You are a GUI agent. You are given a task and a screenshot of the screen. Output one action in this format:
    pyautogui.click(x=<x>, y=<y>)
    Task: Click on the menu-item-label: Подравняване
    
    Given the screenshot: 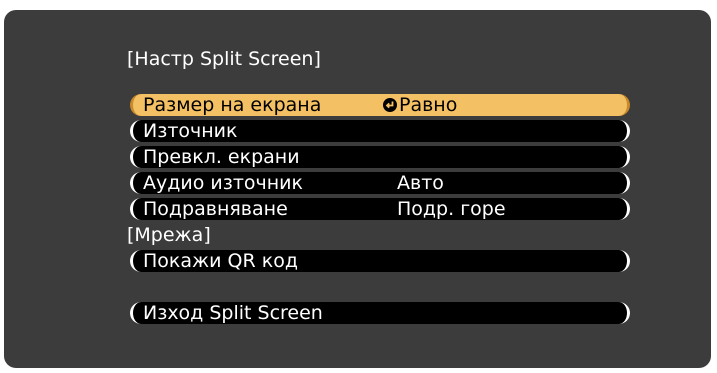 What is the action you would take?
    pyautogui.click(x=215, y=209)
    